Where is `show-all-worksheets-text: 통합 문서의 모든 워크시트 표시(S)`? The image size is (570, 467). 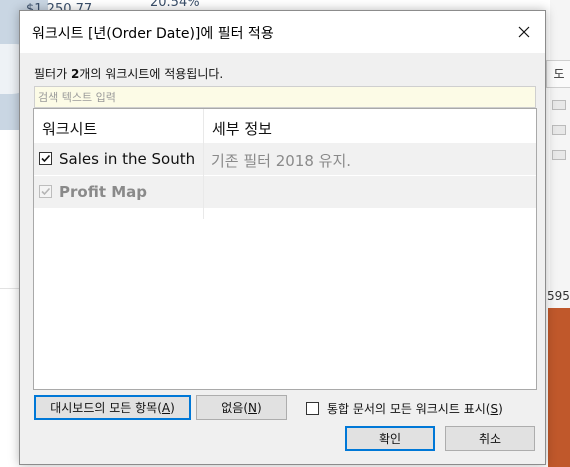 show-all-worksheets-text: 통합 문서의 모든 워크시트 표시(S) is located at coordinates (415, 408).